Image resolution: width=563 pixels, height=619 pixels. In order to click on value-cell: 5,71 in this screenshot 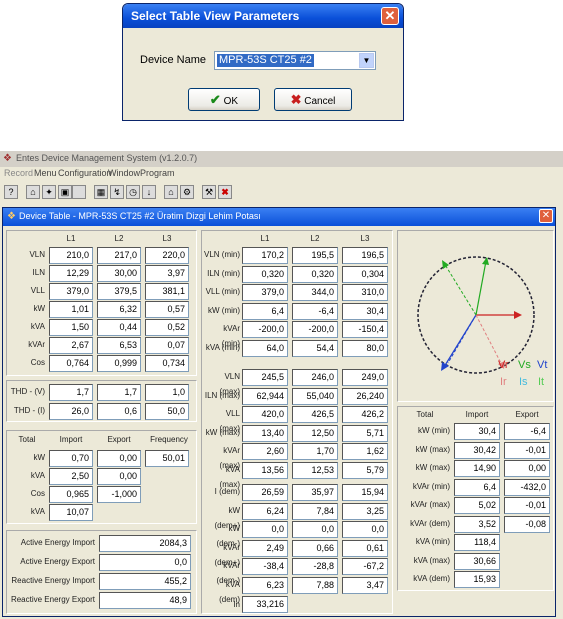, I will do `click(365, 433)`.